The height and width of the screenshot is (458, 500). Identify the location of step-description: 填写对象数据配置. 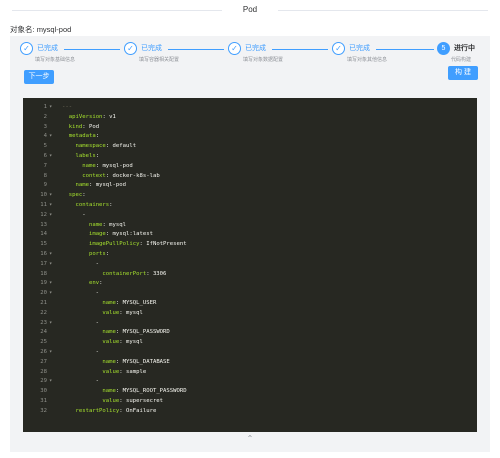
(263, 60).